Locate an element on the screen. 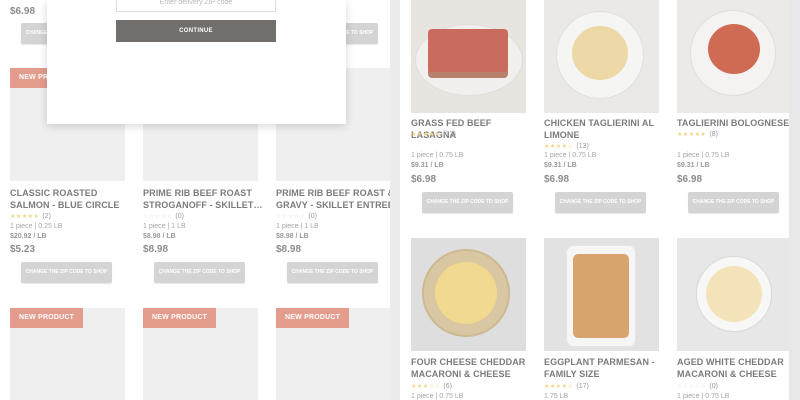 The height and width of the screenshot is (400, 800). product-name: AGED WHITE CHEDDAR MACARONI & CHEESE is located at coordinates (737, 368).